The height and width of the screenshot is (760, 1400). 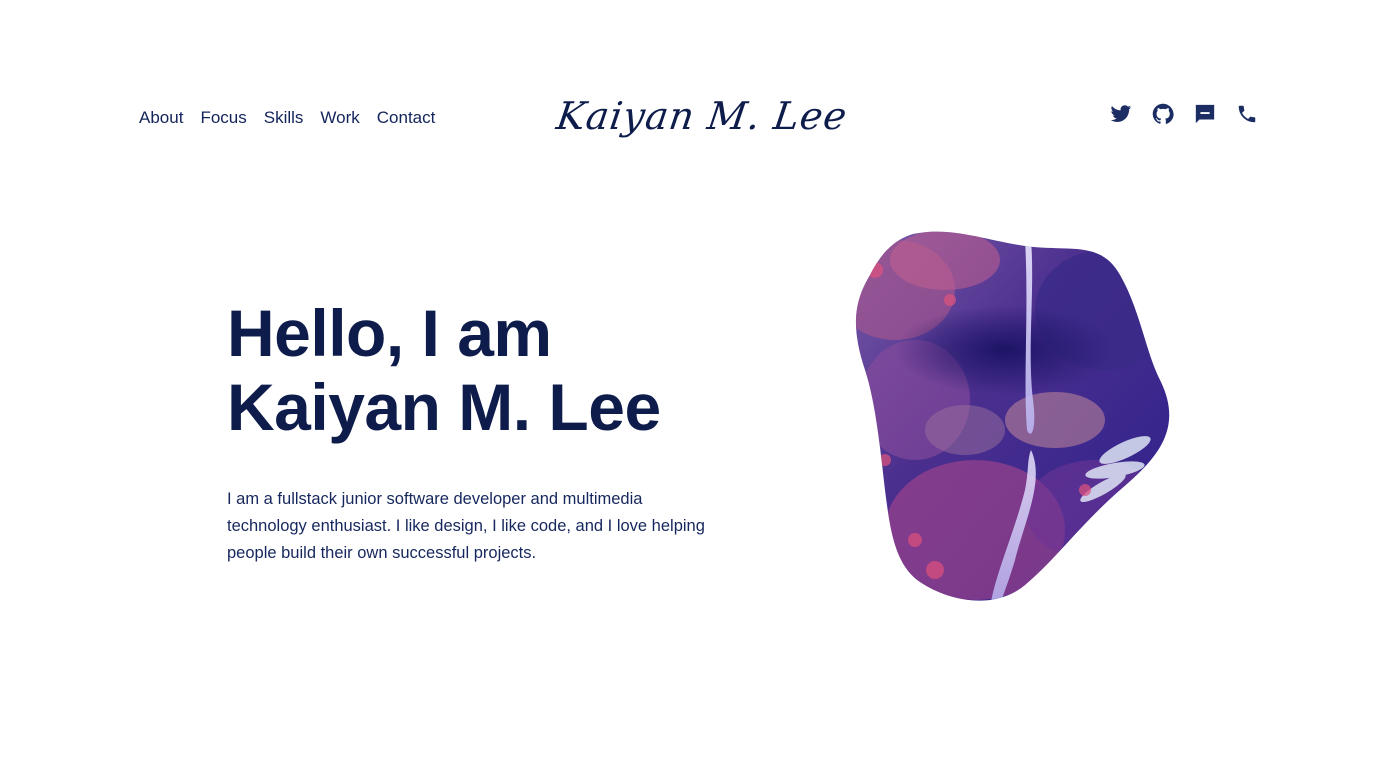 What do you see at coordinates (1163, 114) in the screenshot?
I see `github-icon` at bounding box center [1163, 114].